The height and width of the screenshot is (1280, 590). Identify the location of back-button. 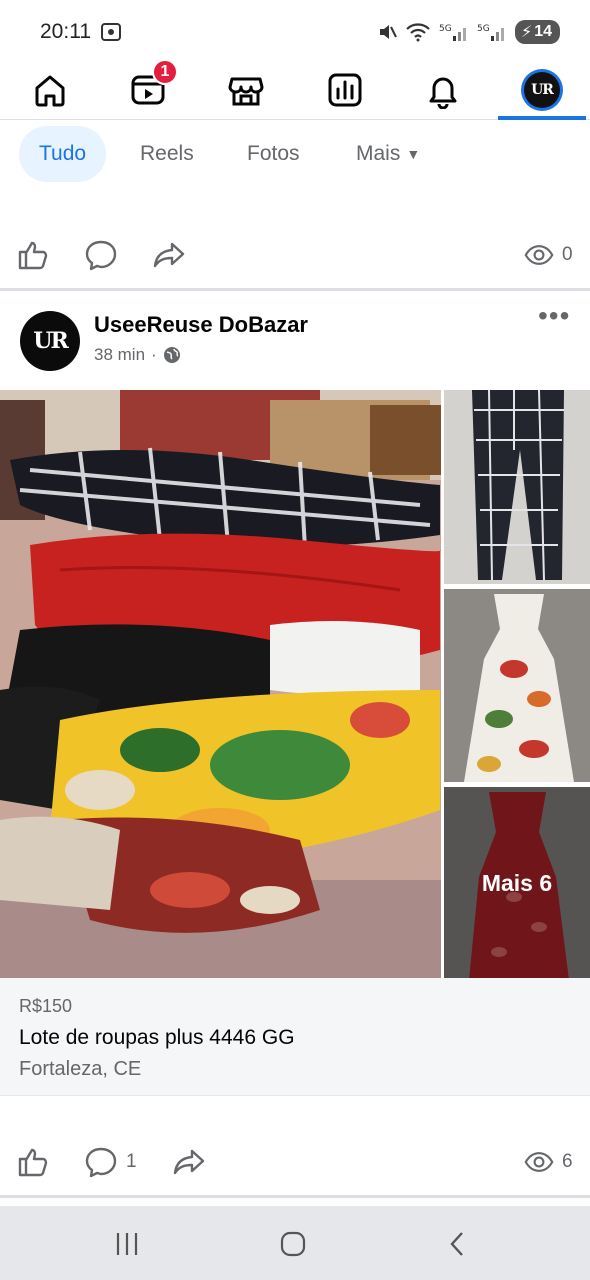
(458, 1244).